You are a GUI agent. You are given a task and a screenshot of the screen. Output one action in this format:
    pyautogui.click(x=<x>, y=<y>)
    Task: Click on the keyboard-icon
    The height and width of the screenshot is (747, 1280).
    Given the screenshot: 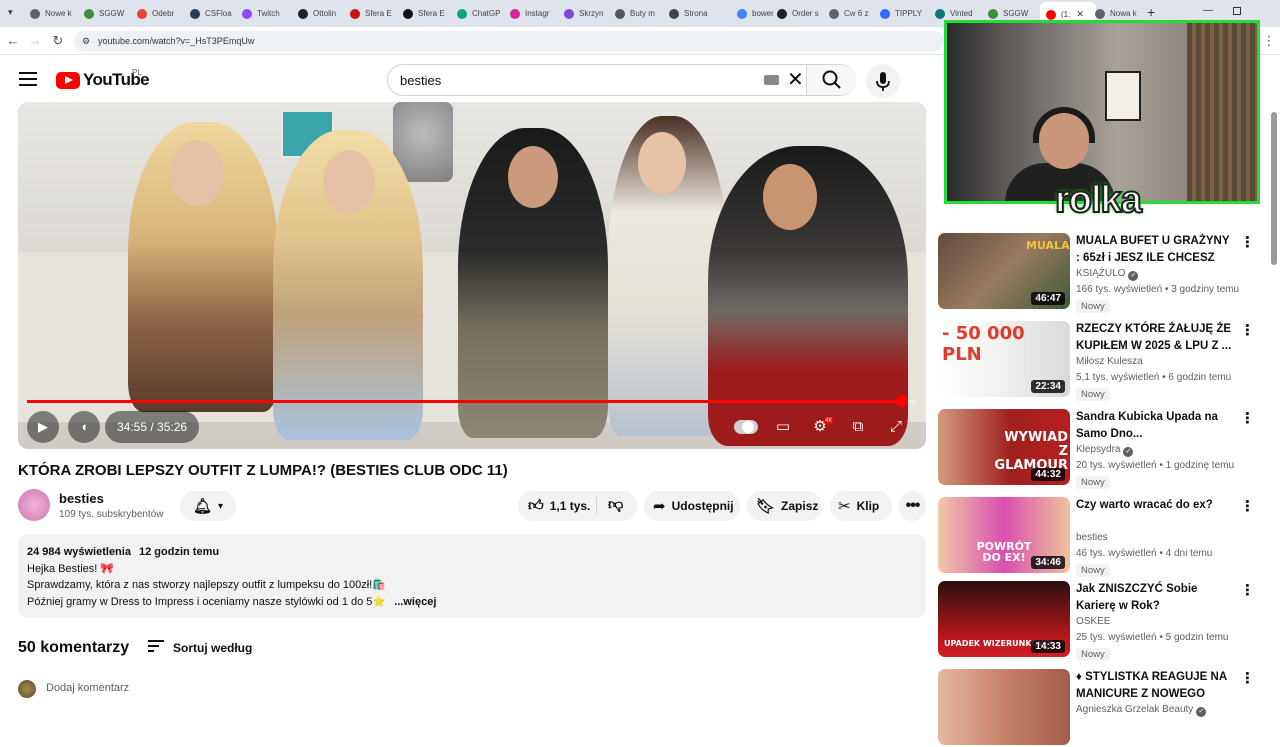 What is the action you would take?
    pyautogui.click(x=771, y=80)
    